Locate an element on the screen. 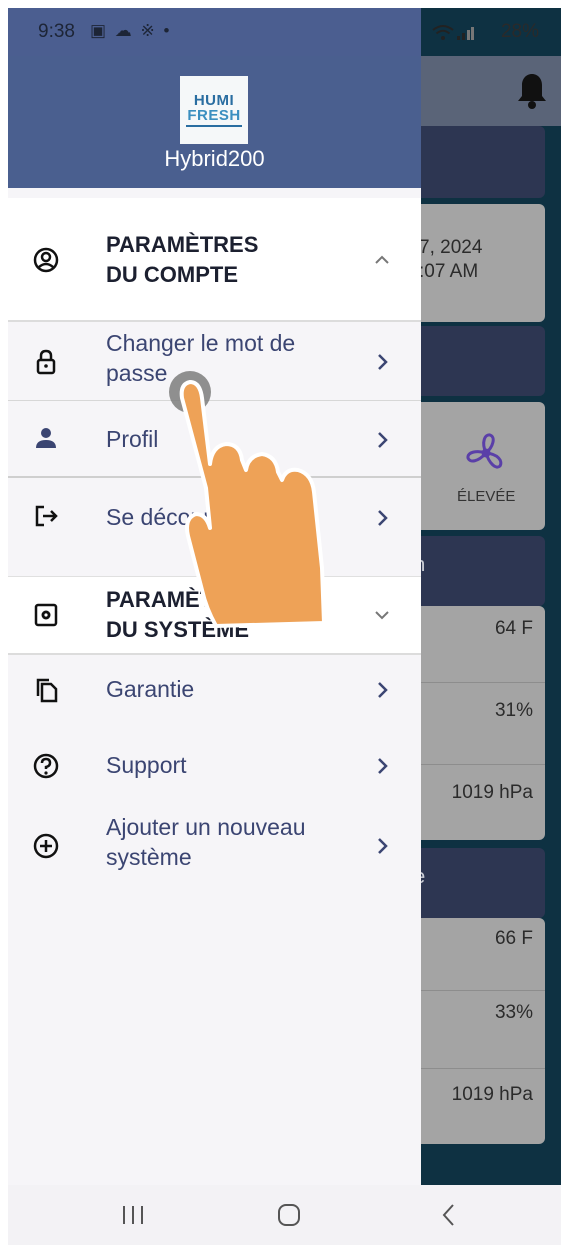  drawer-header: 9:38 ▣ ☁ ※ • HUMI FRESH Hybrid200 is located at coordinates (214, 98).